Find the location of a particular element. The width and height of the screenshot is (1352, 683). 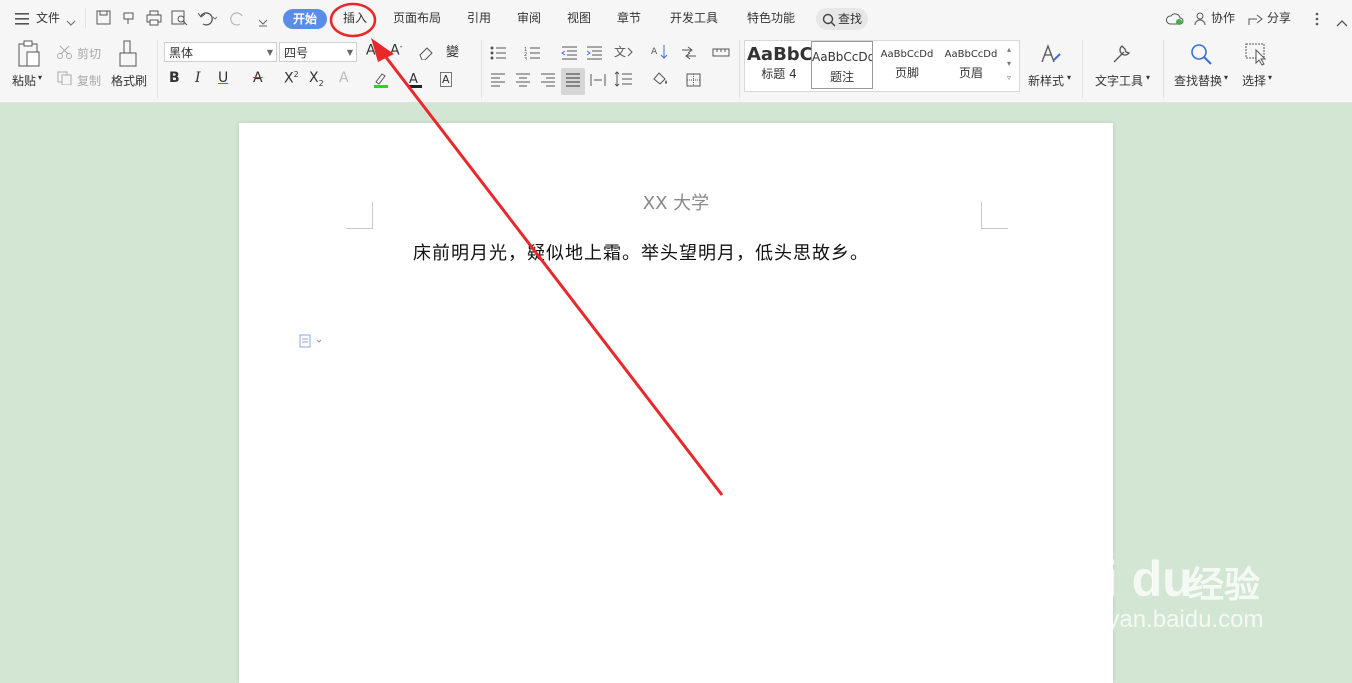

annotation-arrowhead is located at coordinates (382, 50).